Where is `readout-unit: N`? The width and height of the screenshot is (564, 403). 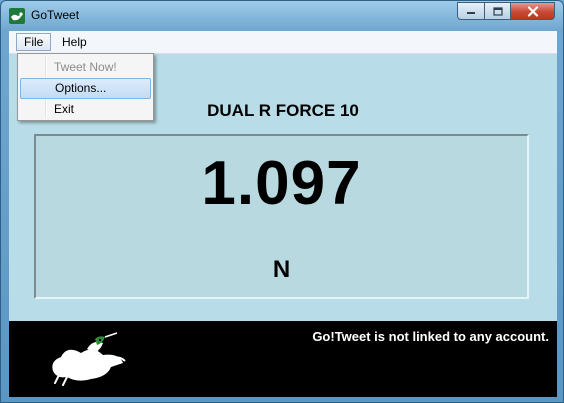 readout-unit: N is located at coordinates (281, 269).